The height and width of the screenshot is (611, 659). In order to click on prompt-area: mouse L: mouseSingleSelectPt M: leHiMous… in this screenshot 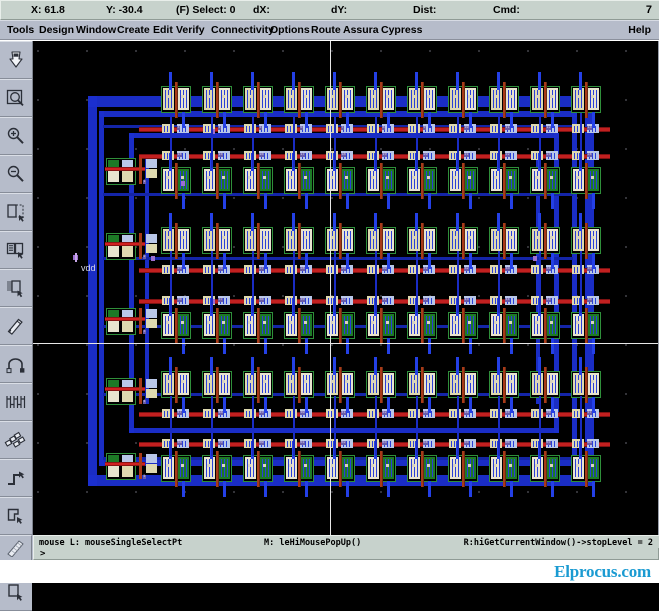, I will do `click(329, 547)`.